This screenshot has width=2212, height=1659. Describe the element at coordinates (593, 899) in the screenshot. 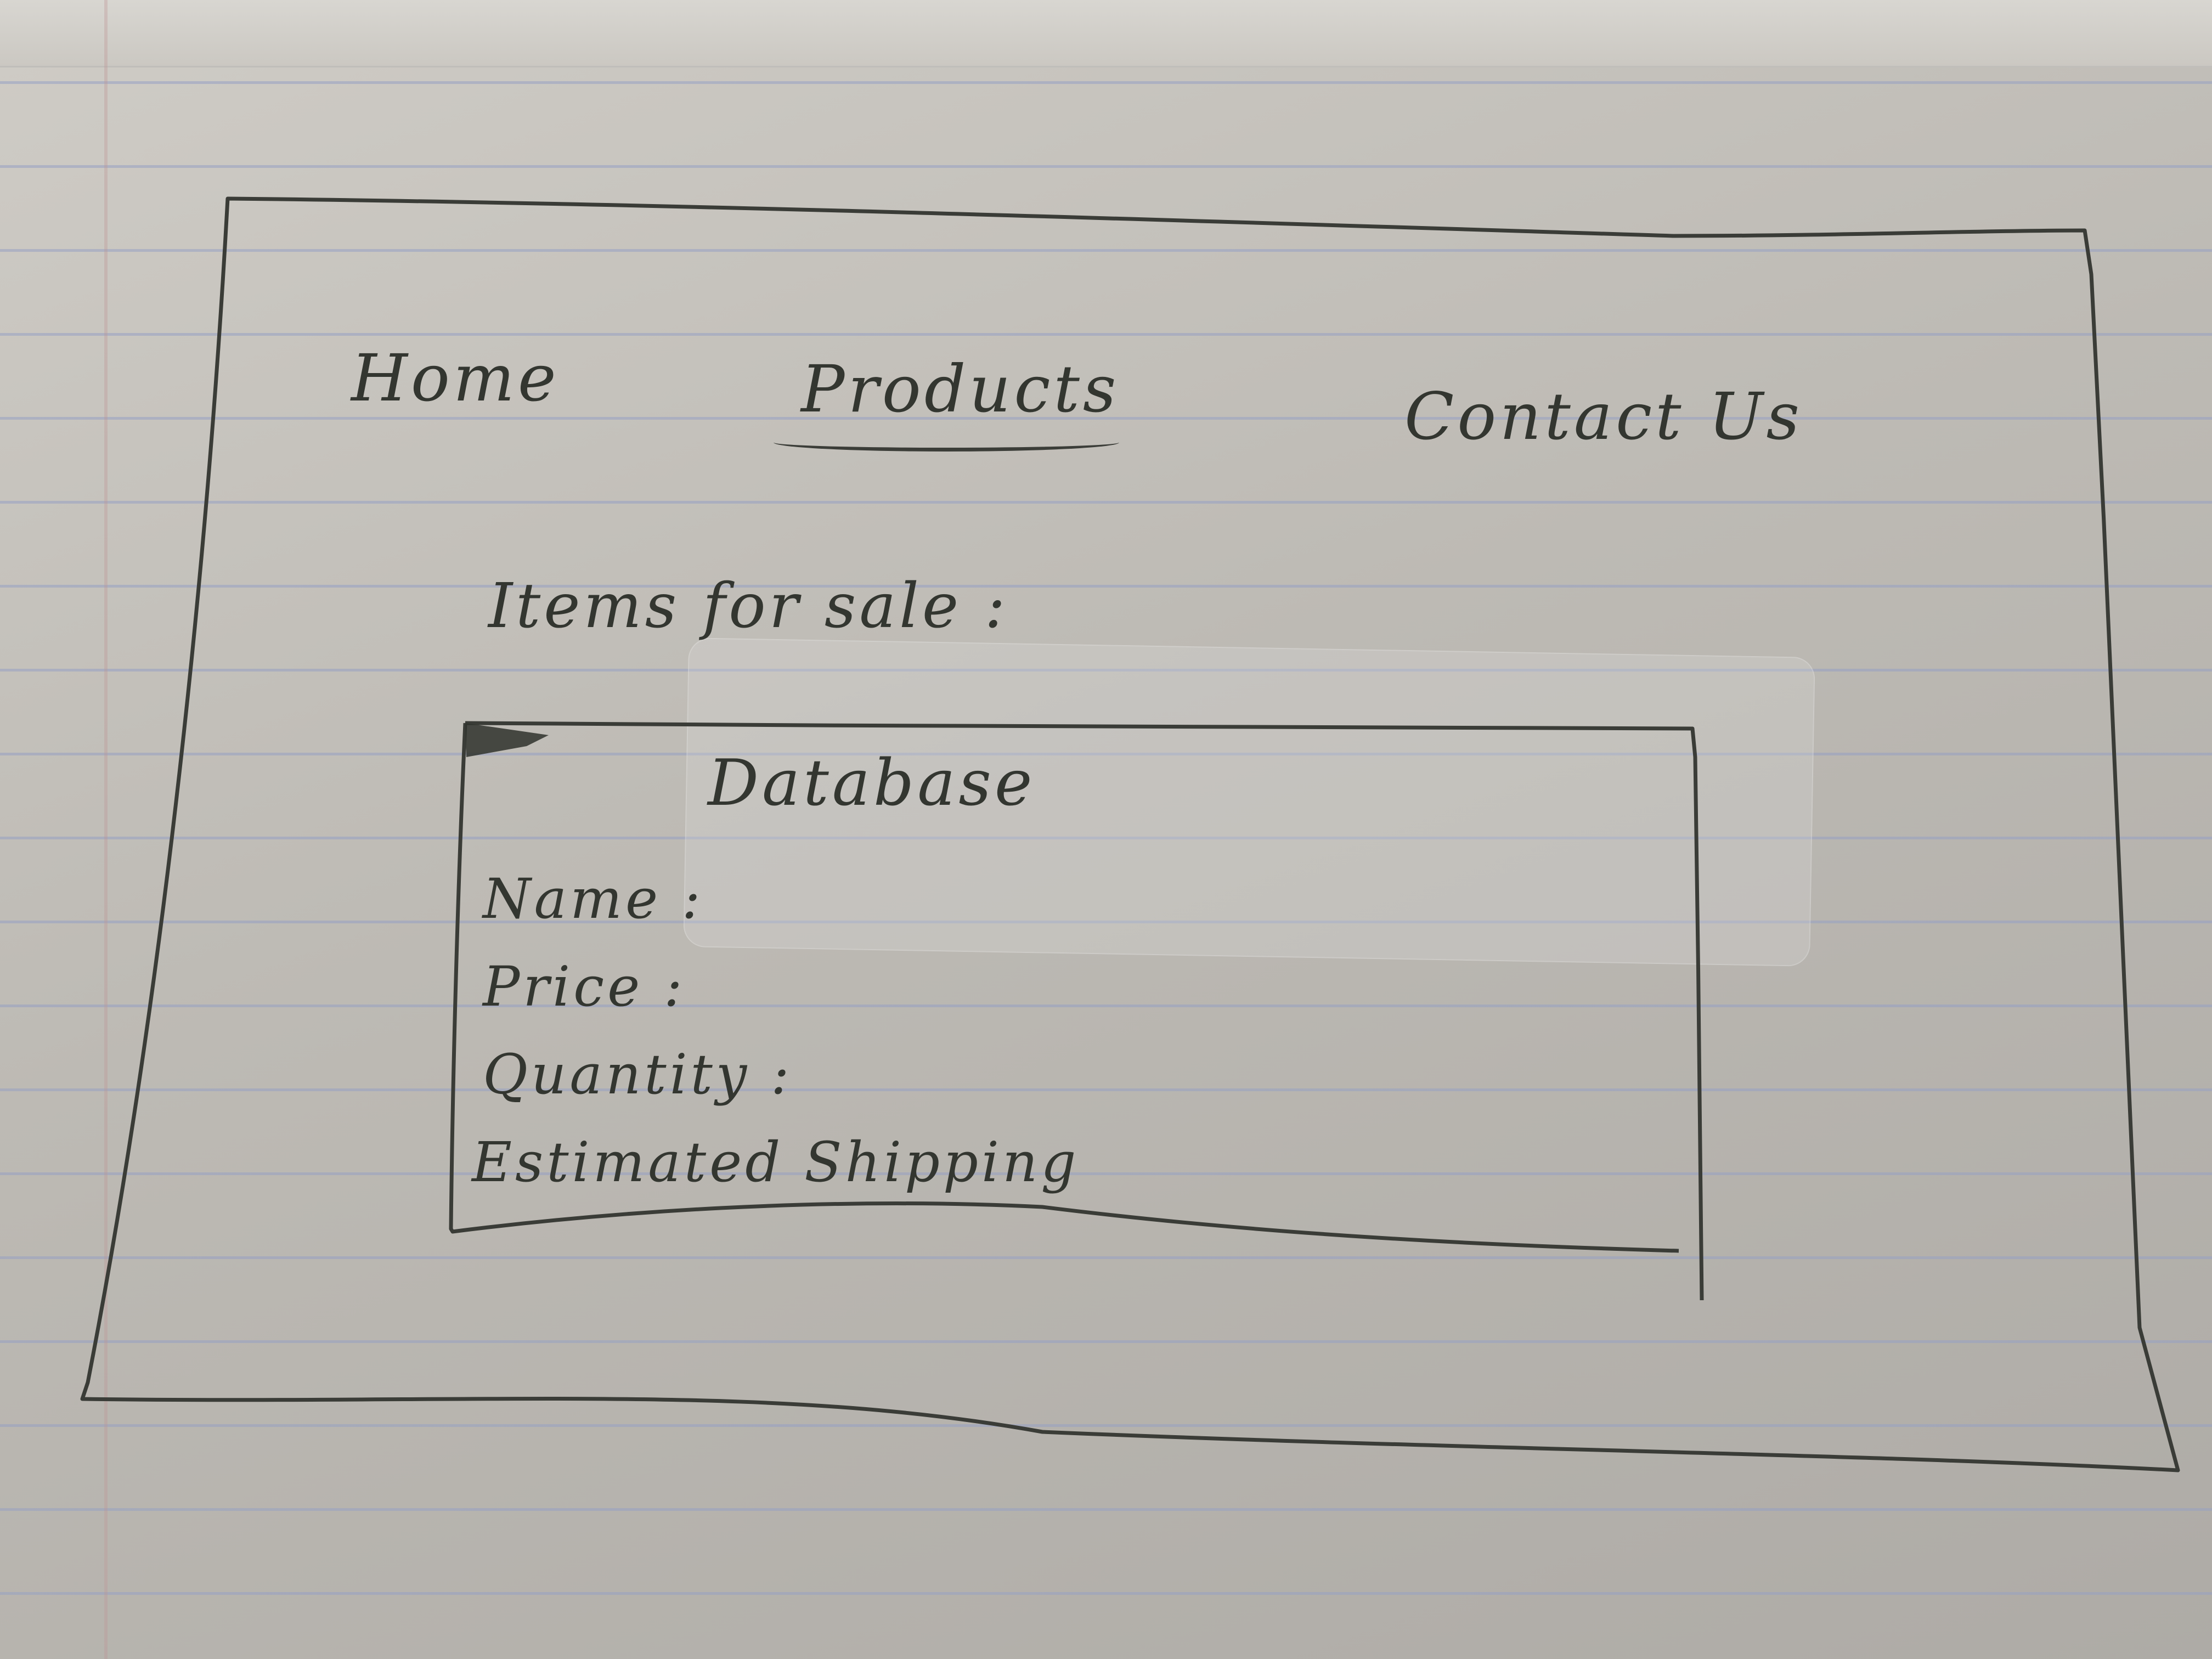

I see `field-label-name: Name :` at that location.